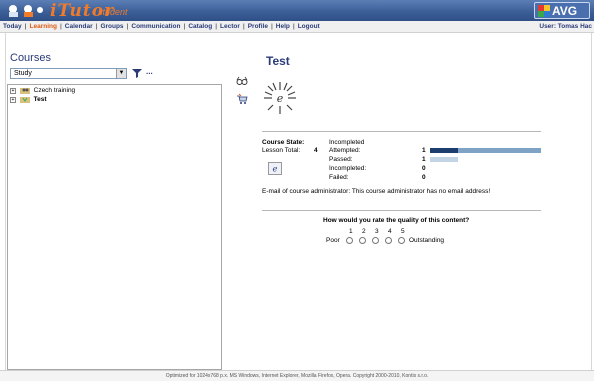 Image resolution: width=594 pixels, height=381 pixels. I want to click on rating-number-1: 1, so click(351, 231).